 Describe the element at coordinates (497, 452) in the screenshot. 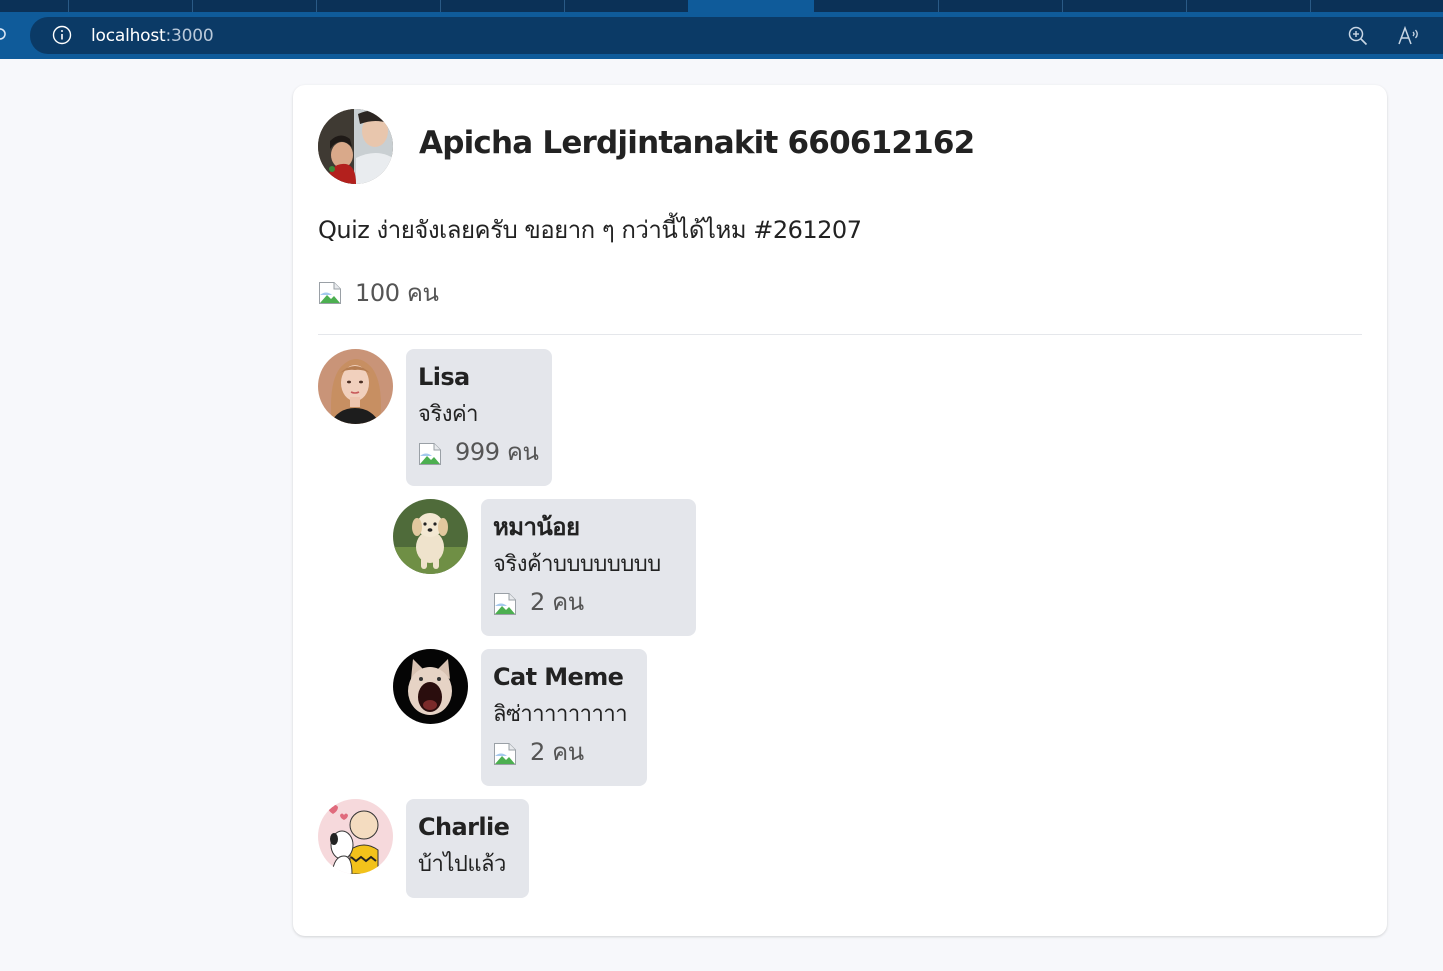

I see `comment-like-count: 999 คน` at that location.